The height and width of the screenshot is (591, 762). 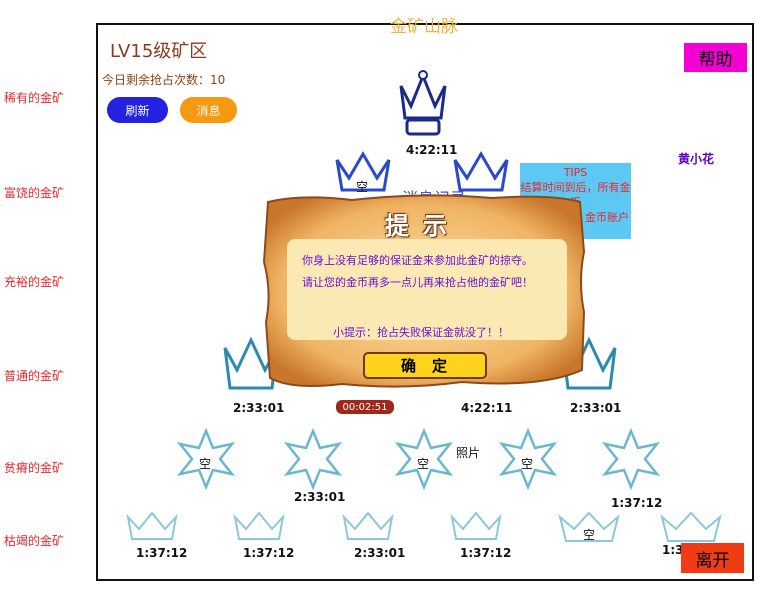 What do you see at coordinates (159, 51) in the screenshot?
I see `zone-title: LV15级矿区` at bounding box center [159, 51].